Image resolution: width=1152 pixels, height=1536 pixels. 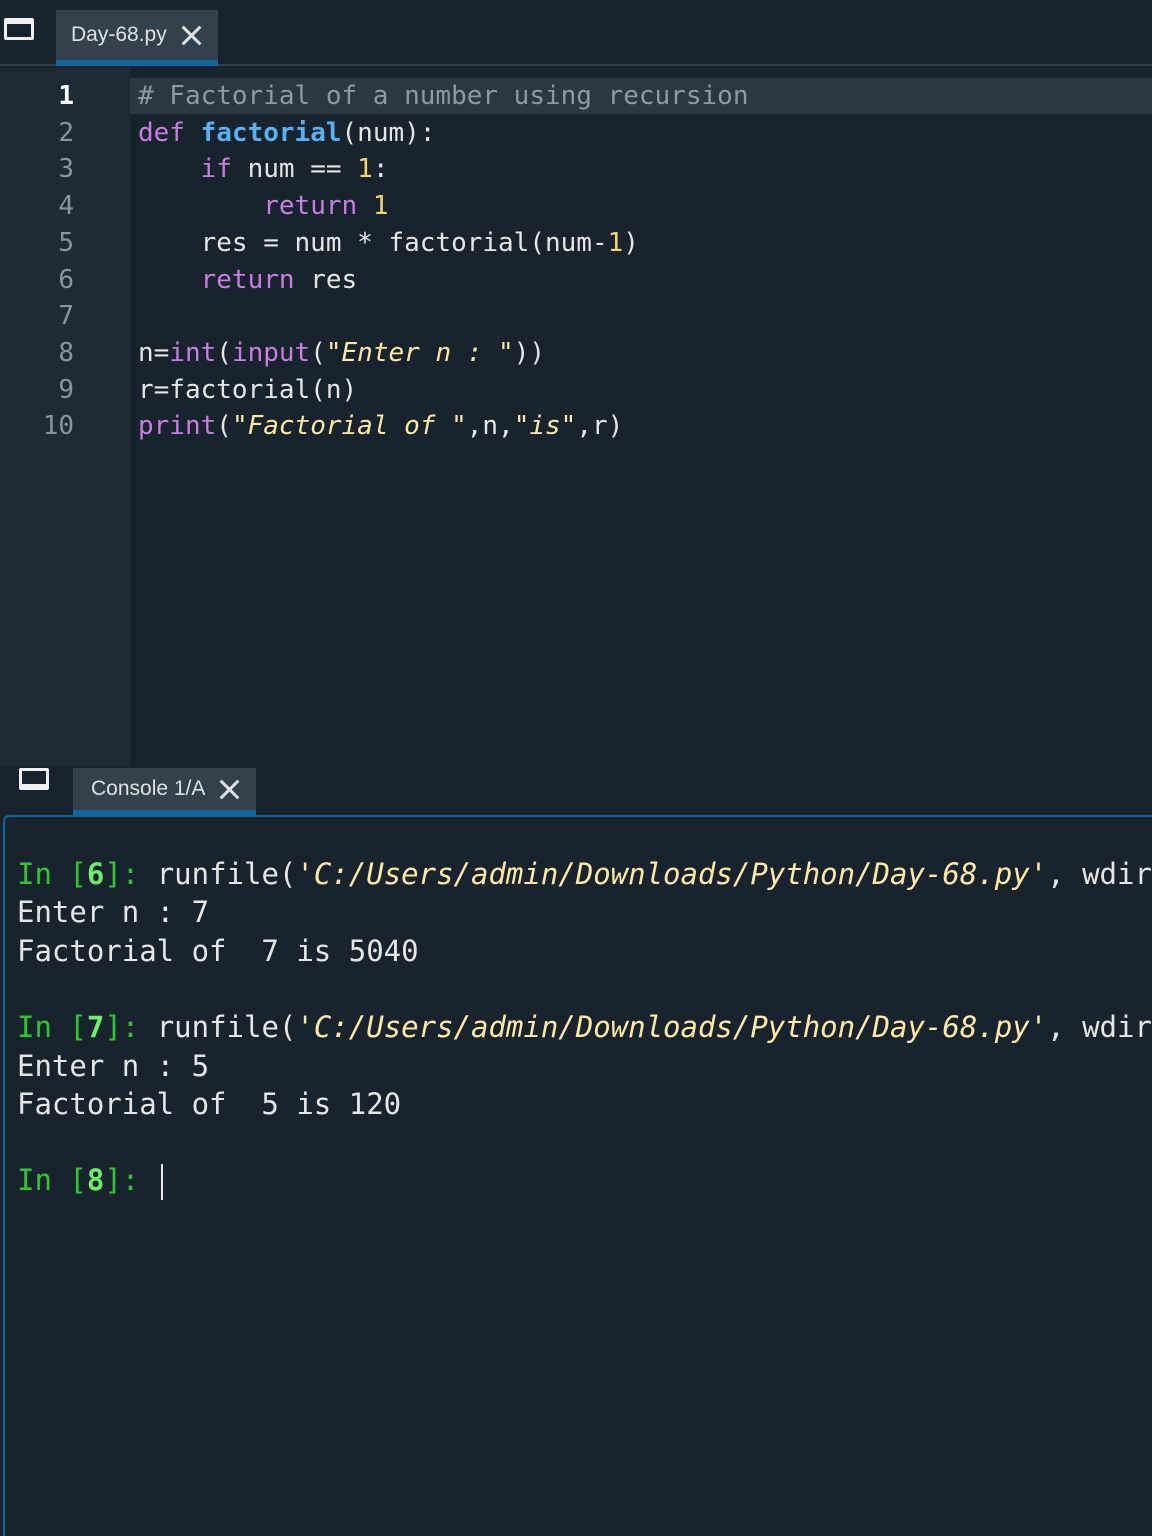 I want to click on console-output: Enter n : 7, so click(x=113, y=912).